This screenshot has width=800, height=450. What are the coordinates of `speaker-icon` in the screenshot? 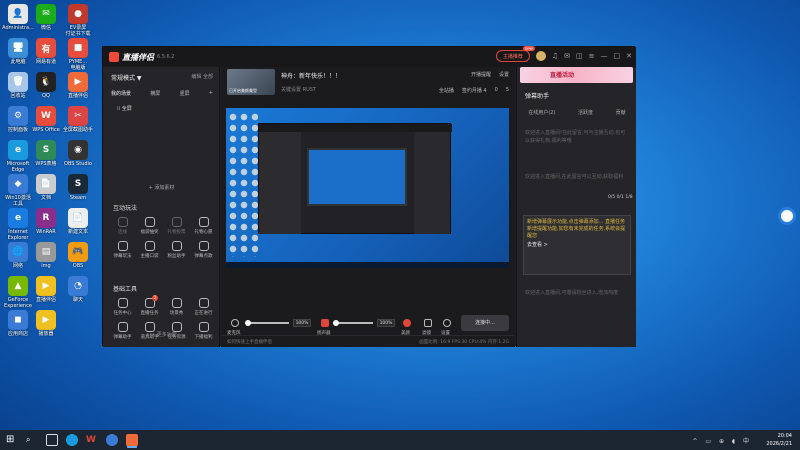 It's located at (325, 323).